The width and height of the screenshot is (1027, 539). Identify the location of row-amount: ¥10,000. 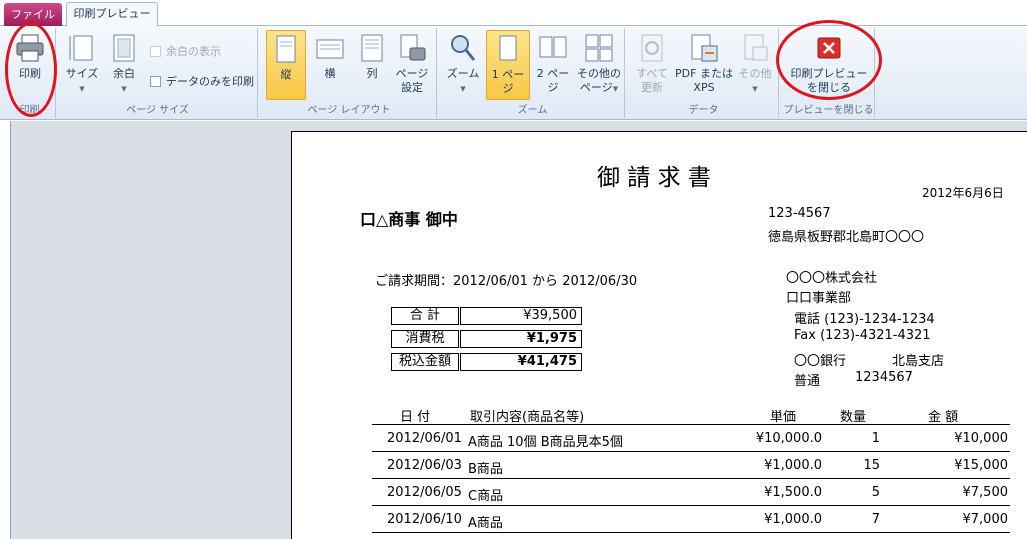
(981, 438).